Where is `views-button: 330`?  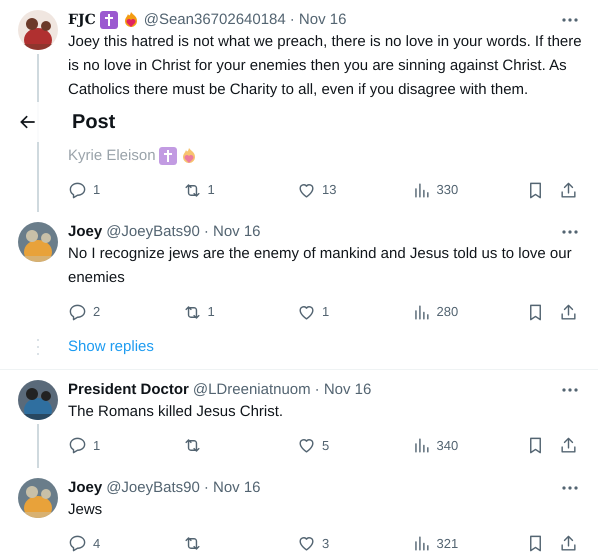 views-button: 330 is located at coordinates (469, 190).